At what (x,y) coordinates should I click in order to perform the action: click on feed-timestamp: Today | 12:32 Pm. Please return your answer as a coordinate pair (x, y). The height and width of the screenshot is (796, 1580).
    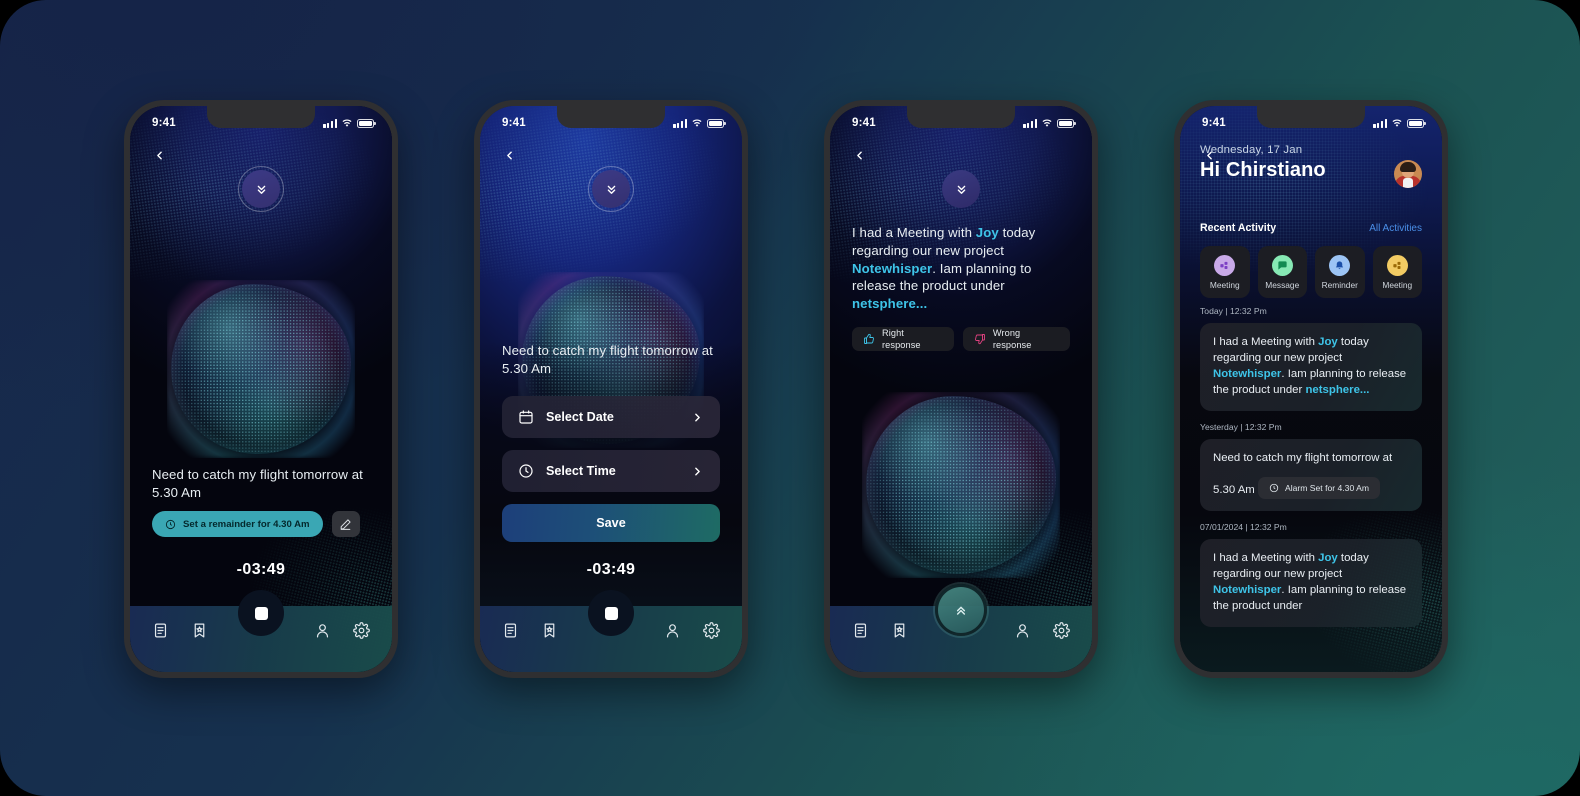
    Looking at the image, I should click on (1233, 311).